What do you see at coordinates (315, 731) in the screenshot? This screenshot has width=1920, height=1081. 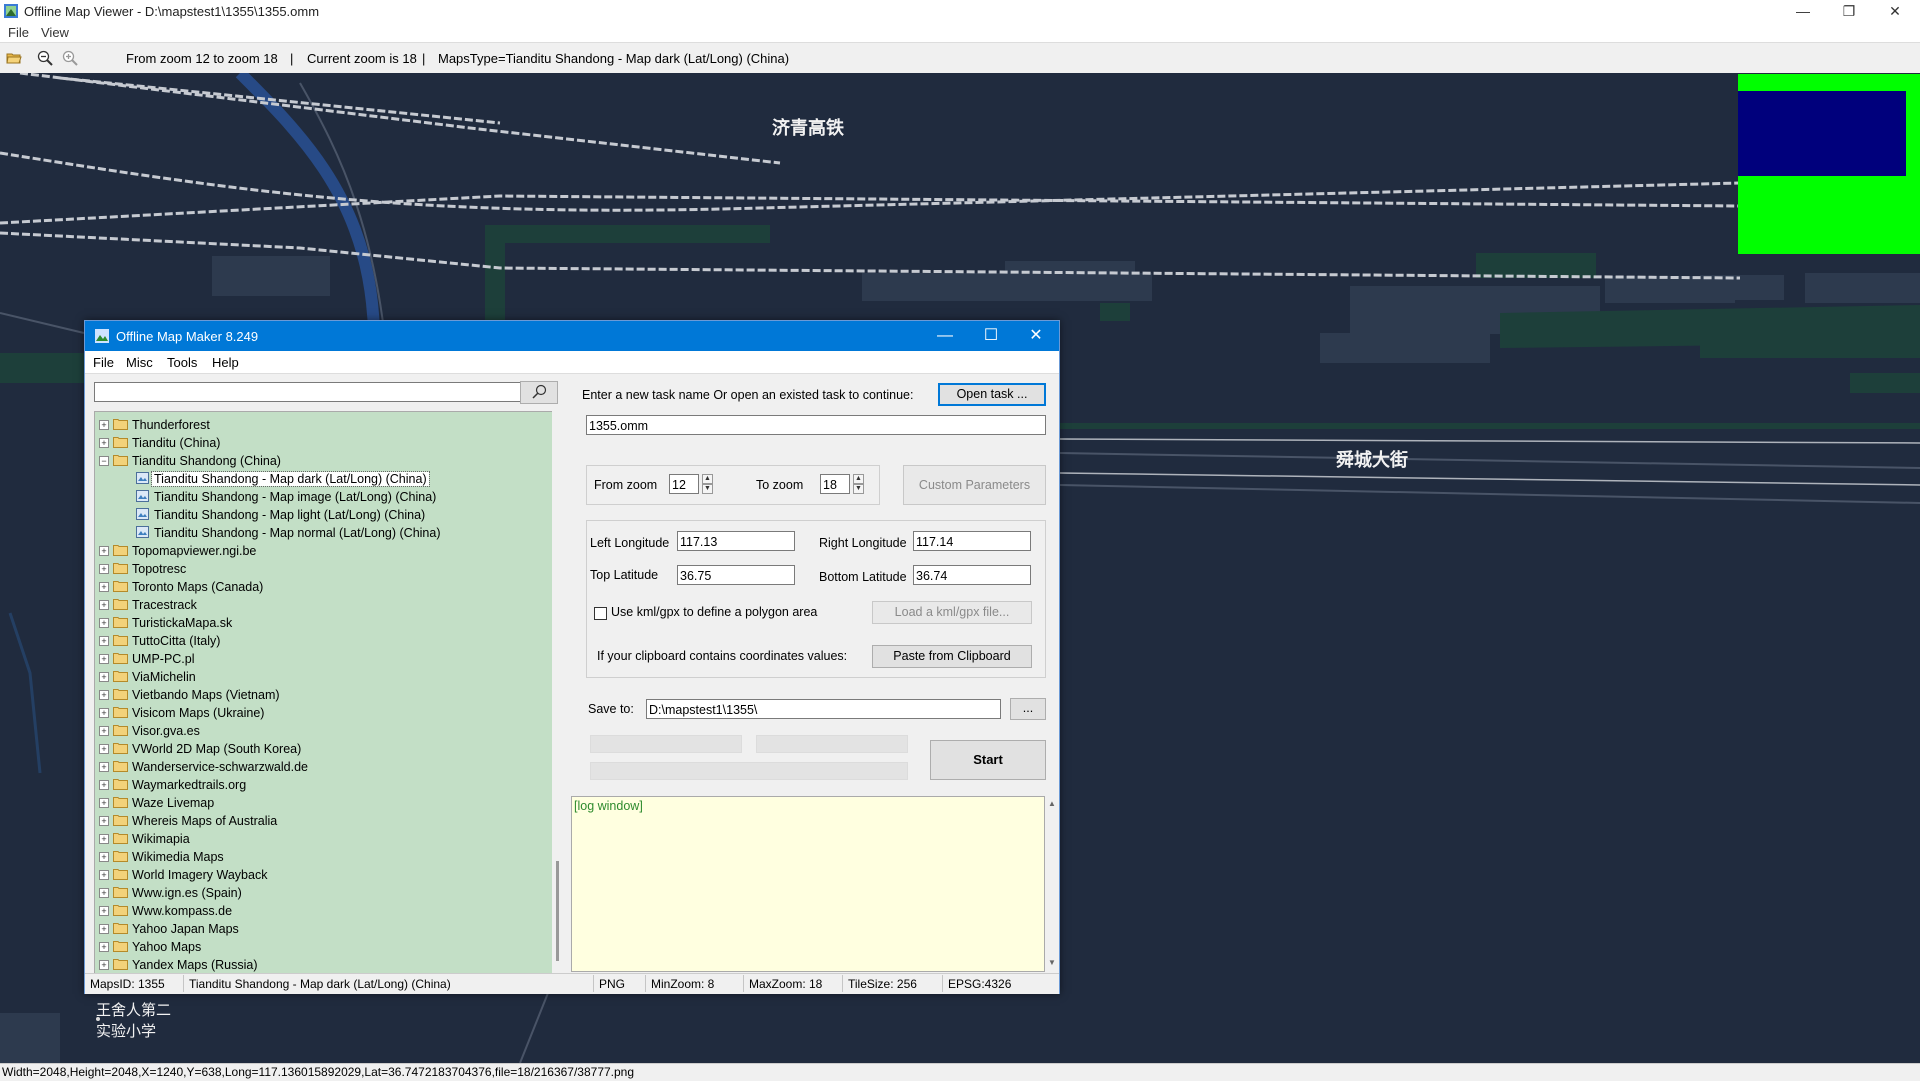 I see `tree-folder-item: + Visor.gva.es` at bounding box center [315, 731].